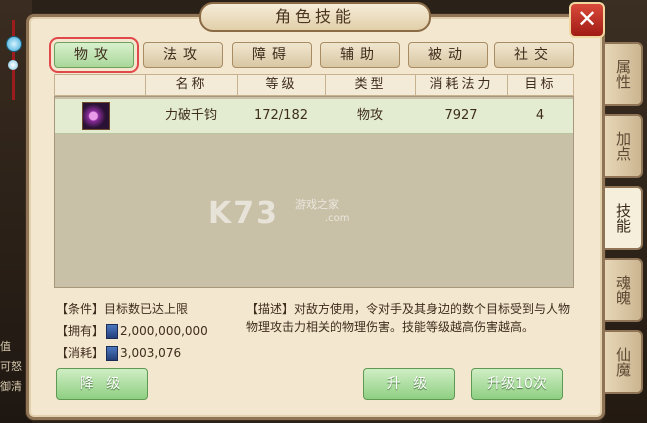  Describe the element at coordinates (448, 55) in the screenshot. I see `filter-passive: 被动` at that location.